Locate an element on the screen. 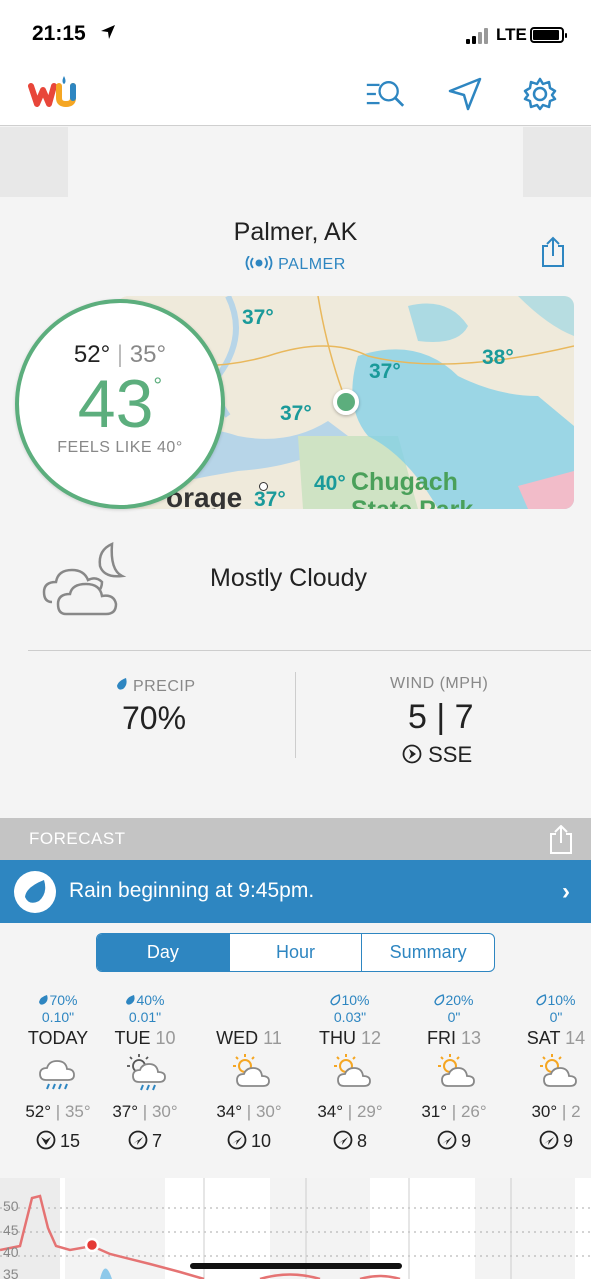 Image resolution: width=591 pixels, height=1279 pixels. divider is located at coordinates (295, 715).